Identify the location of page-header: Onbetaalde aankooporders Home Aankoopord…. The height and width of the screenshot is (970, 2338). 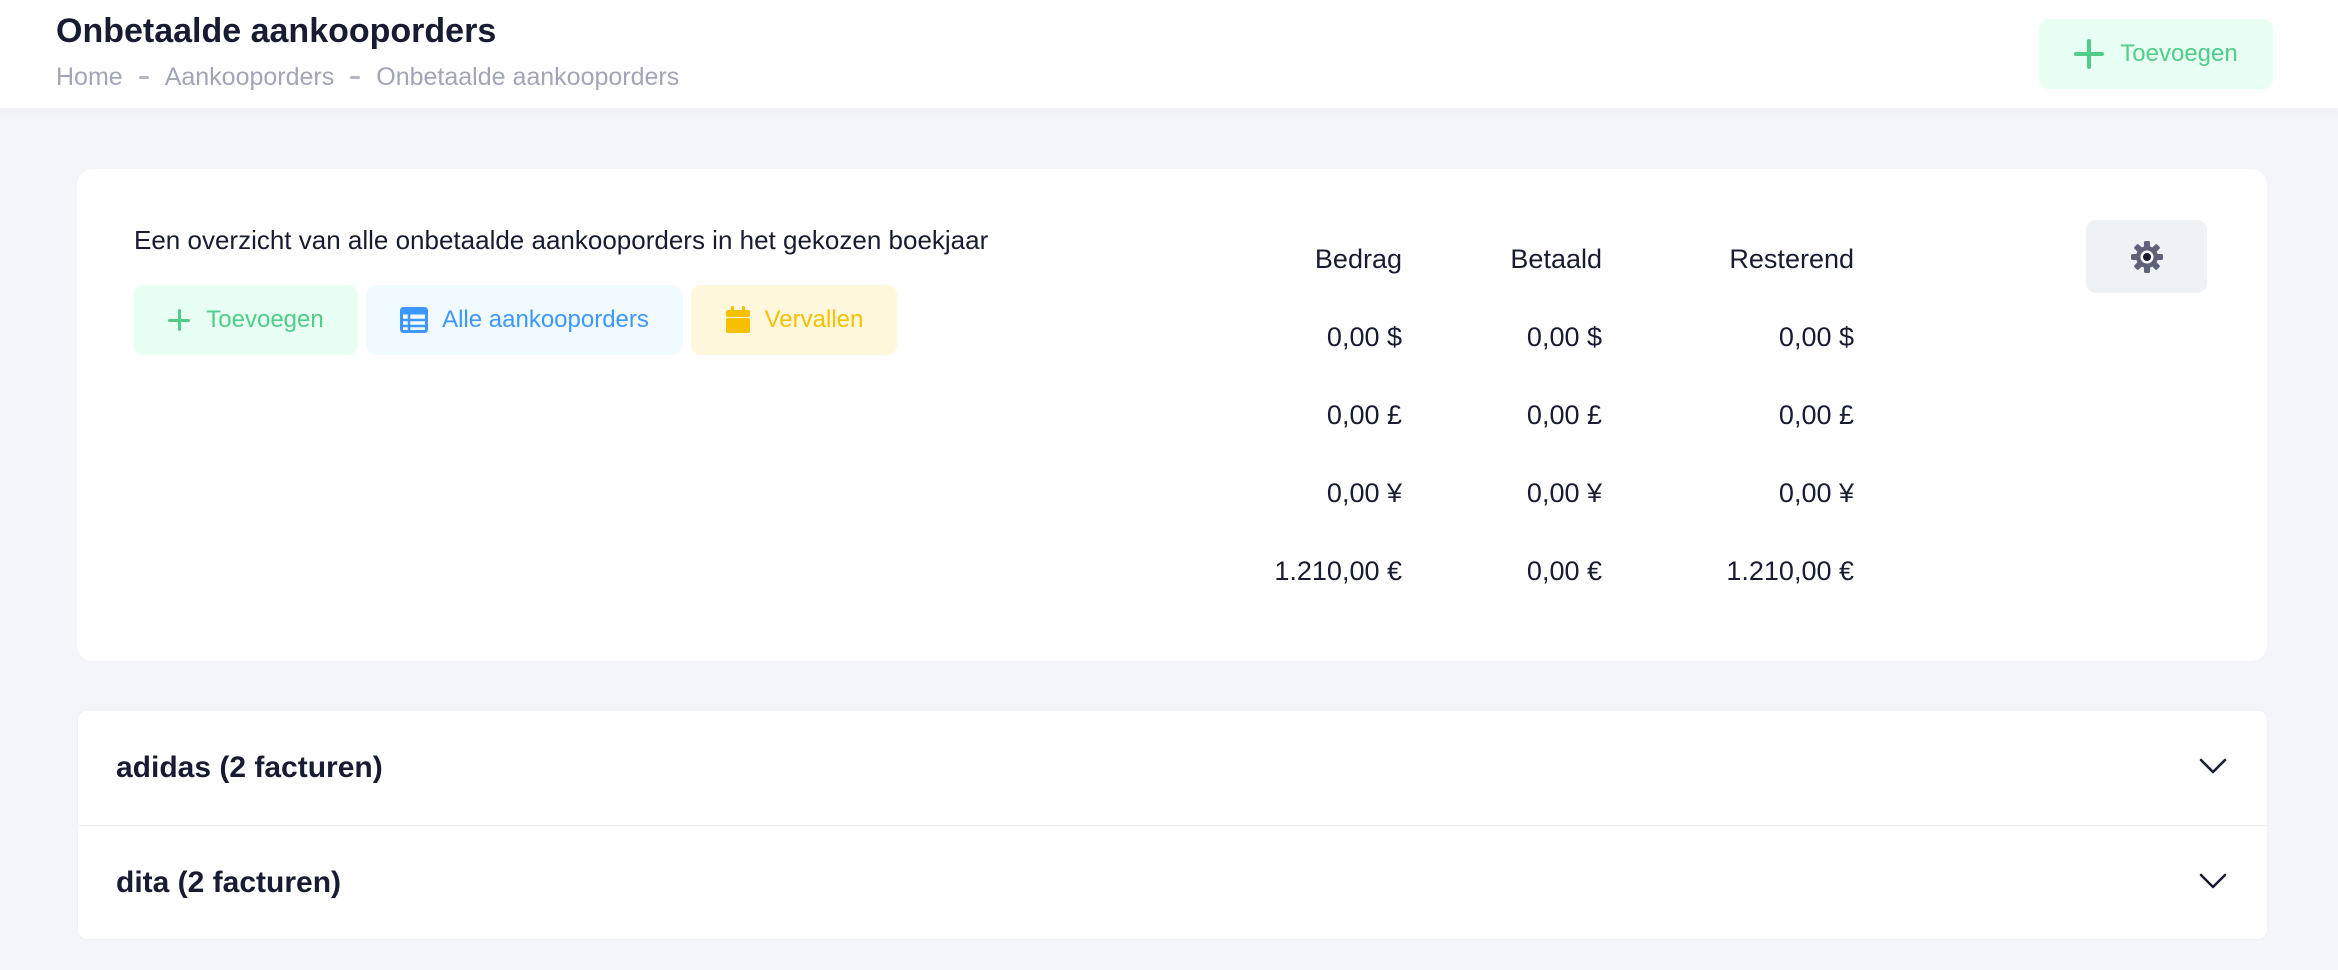
(1169, 54).